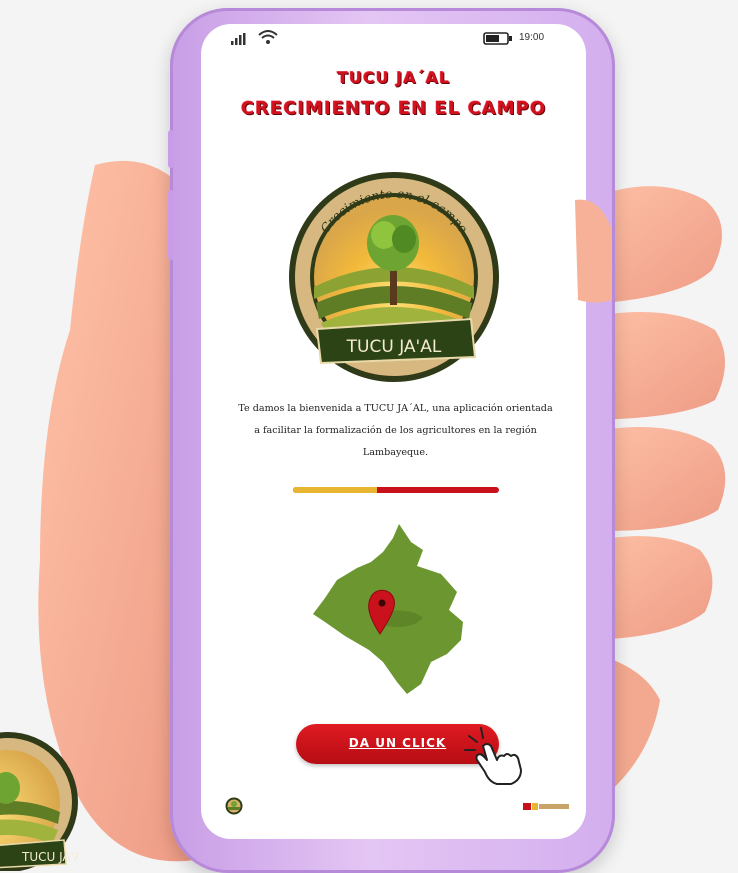  What do you see at coordinates (39, 801) in the screenshot?
I see `corner-logo: TUCU JA'AL` at bounding box center [39, 801].